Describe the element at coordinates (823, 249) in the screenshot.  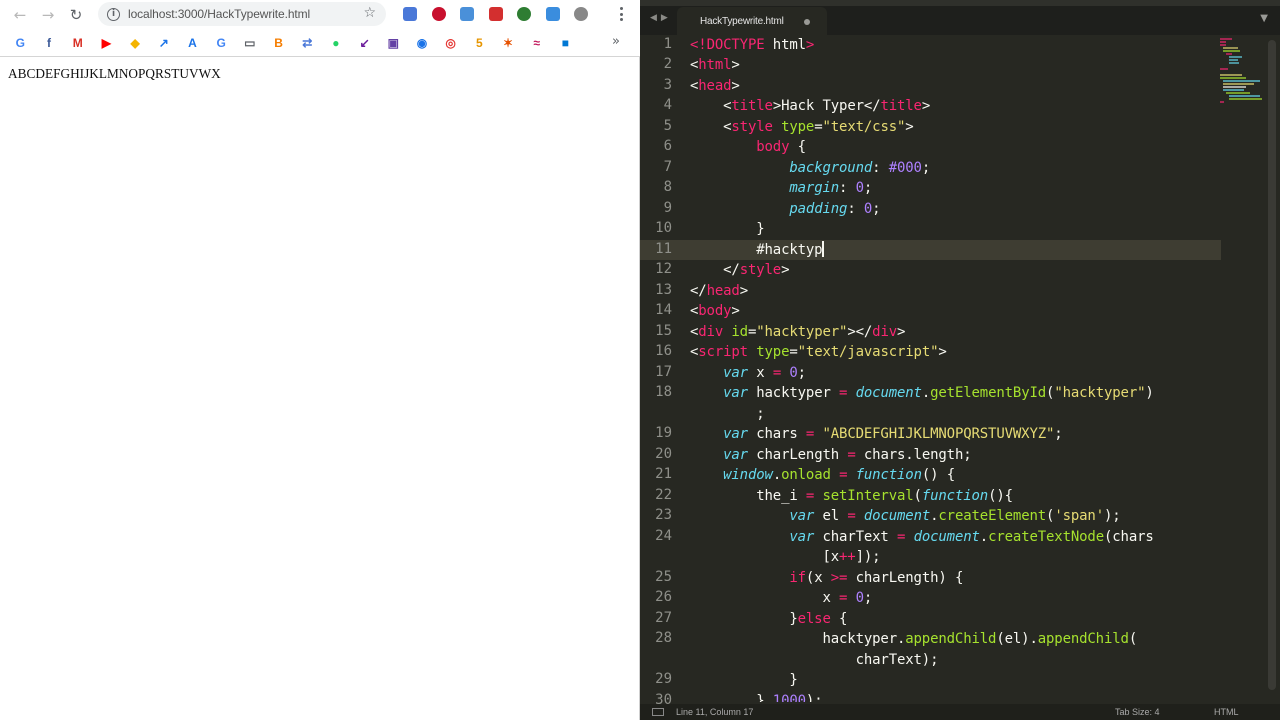
I see `text-cursor` at that location.